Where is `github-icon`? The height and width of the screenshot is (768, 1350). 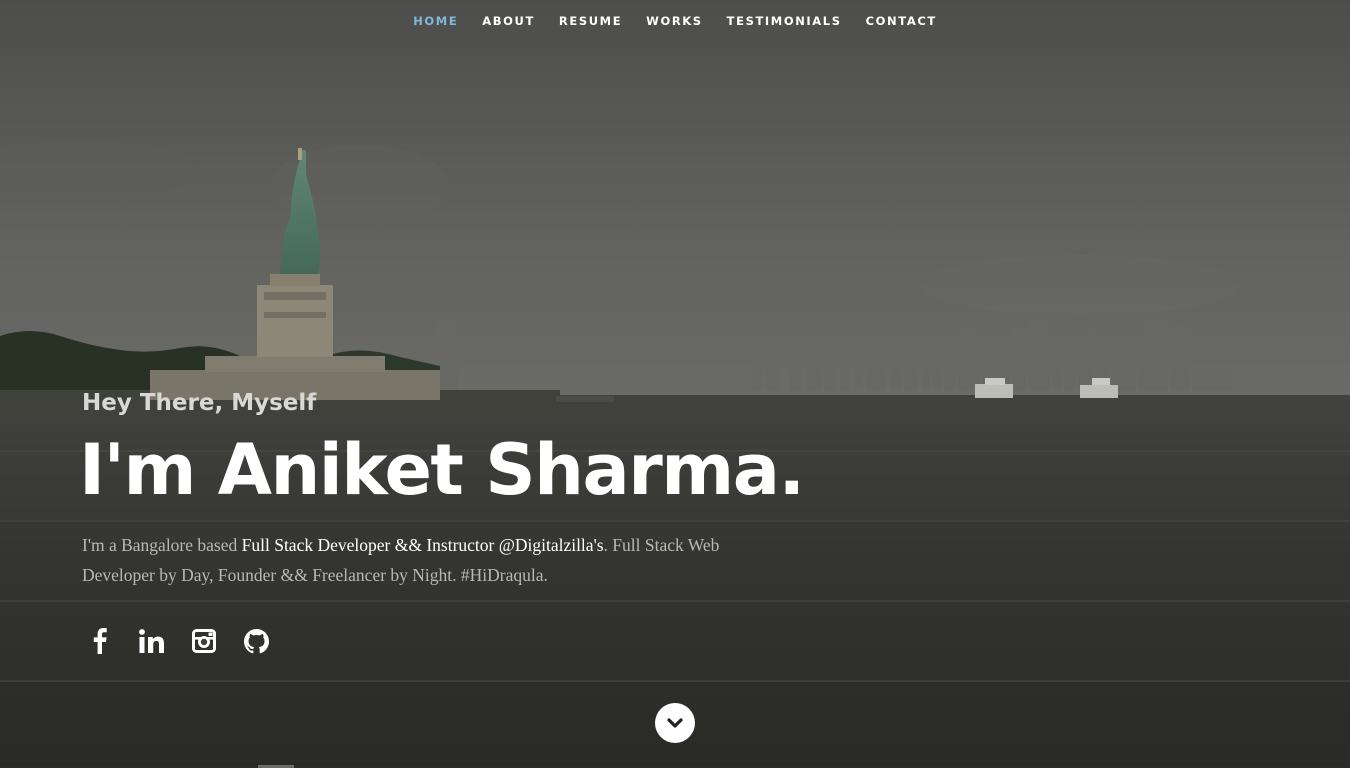
github-icon is located at coordinates (256, 640).